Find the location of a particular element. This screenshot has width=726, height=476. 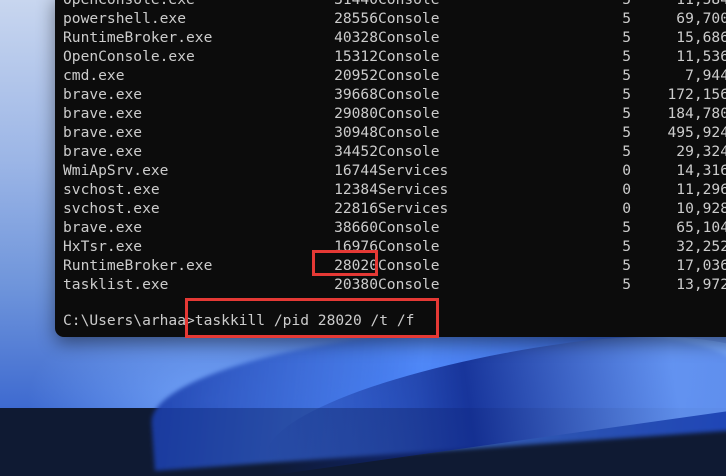

process-row: HxTsr.exe 16976 Console 5 32,252 is located at coordinates (390, 246).